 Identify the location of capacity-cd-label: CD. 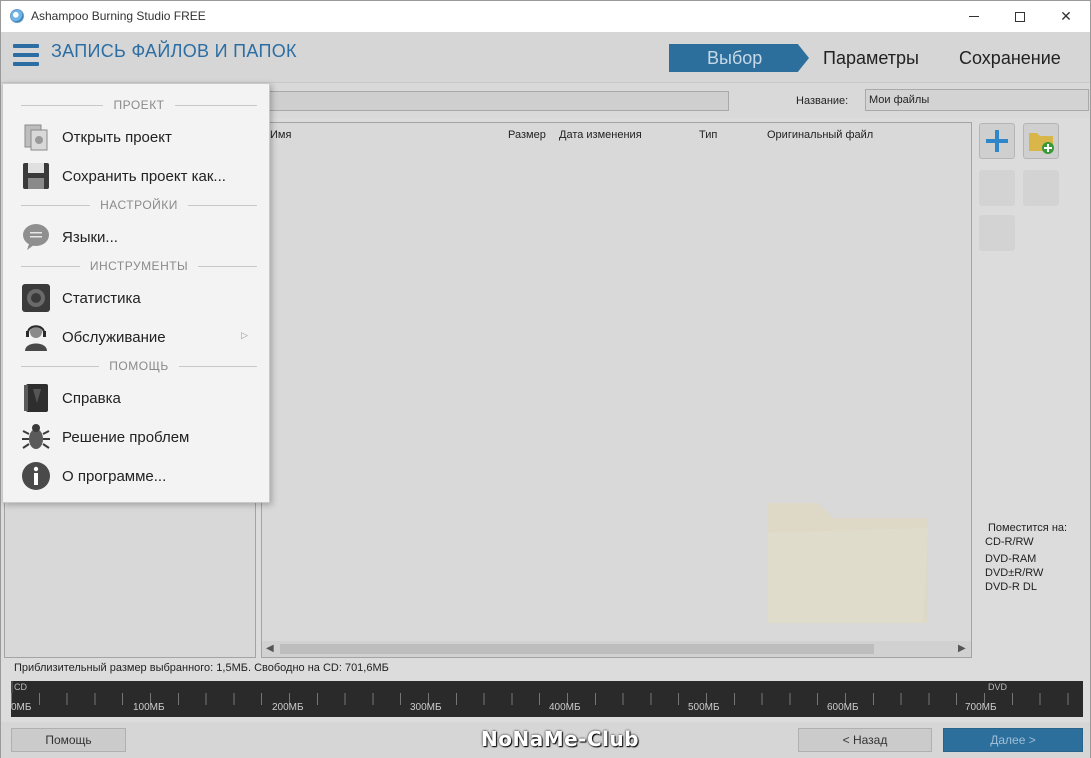
(20, 687).